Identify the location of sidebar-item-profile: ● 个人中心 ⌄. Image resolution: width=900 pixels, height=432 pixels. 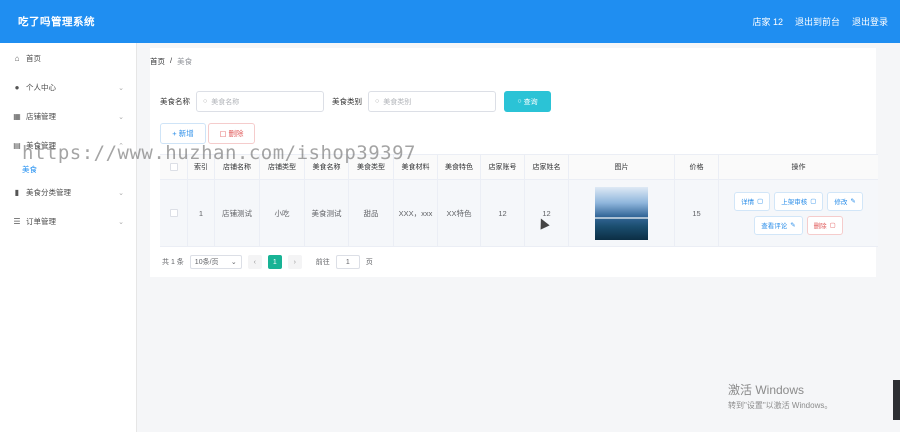
(68, 87).